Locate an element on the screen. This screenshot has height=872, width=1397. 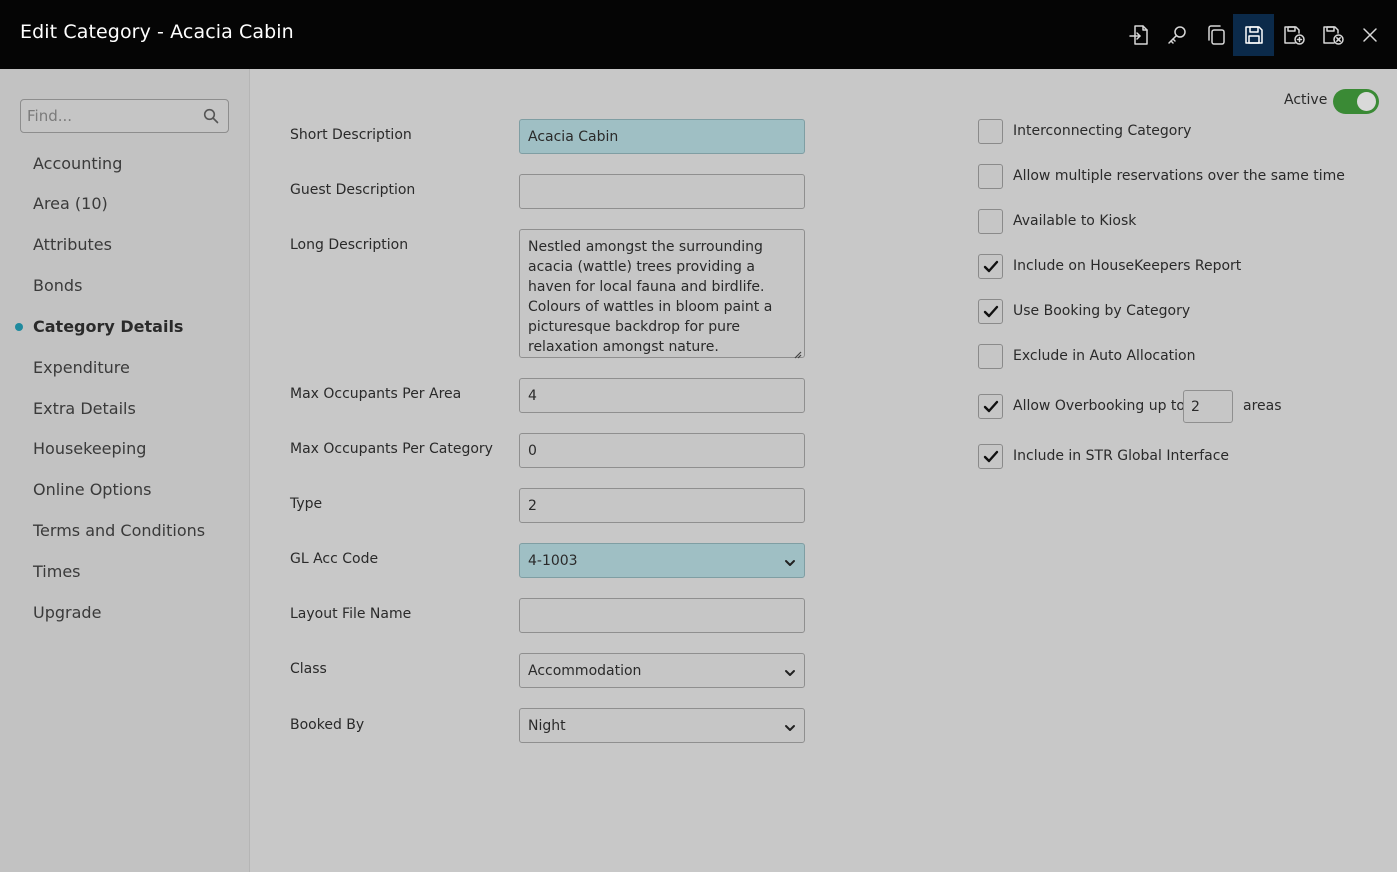
save-and-close-button is located at coordinates (1333, 35).